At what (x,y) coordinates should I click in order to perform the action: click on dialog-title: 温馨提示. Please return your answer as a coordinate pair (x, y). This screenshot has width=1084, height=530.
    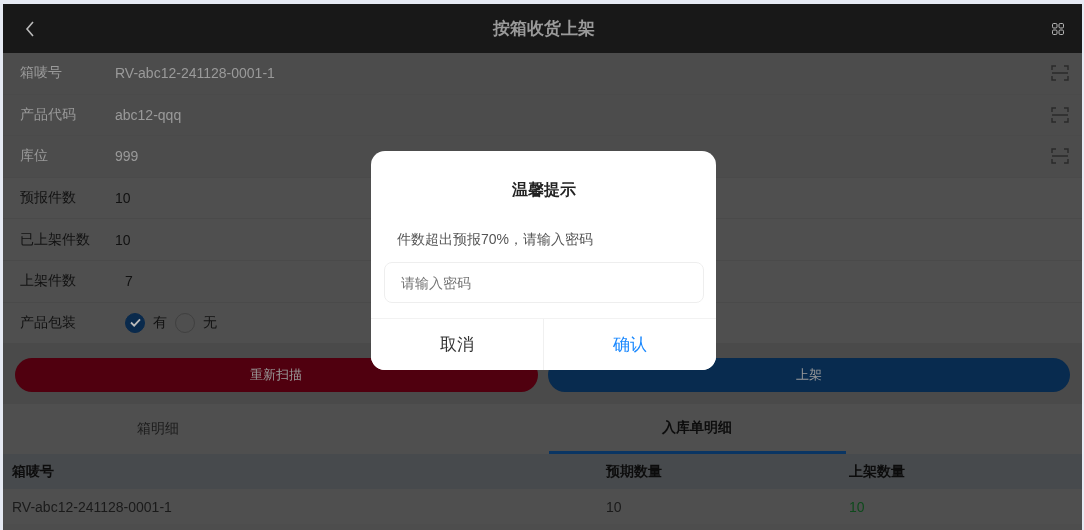
    Looking at the image, I should click on (543, 190).